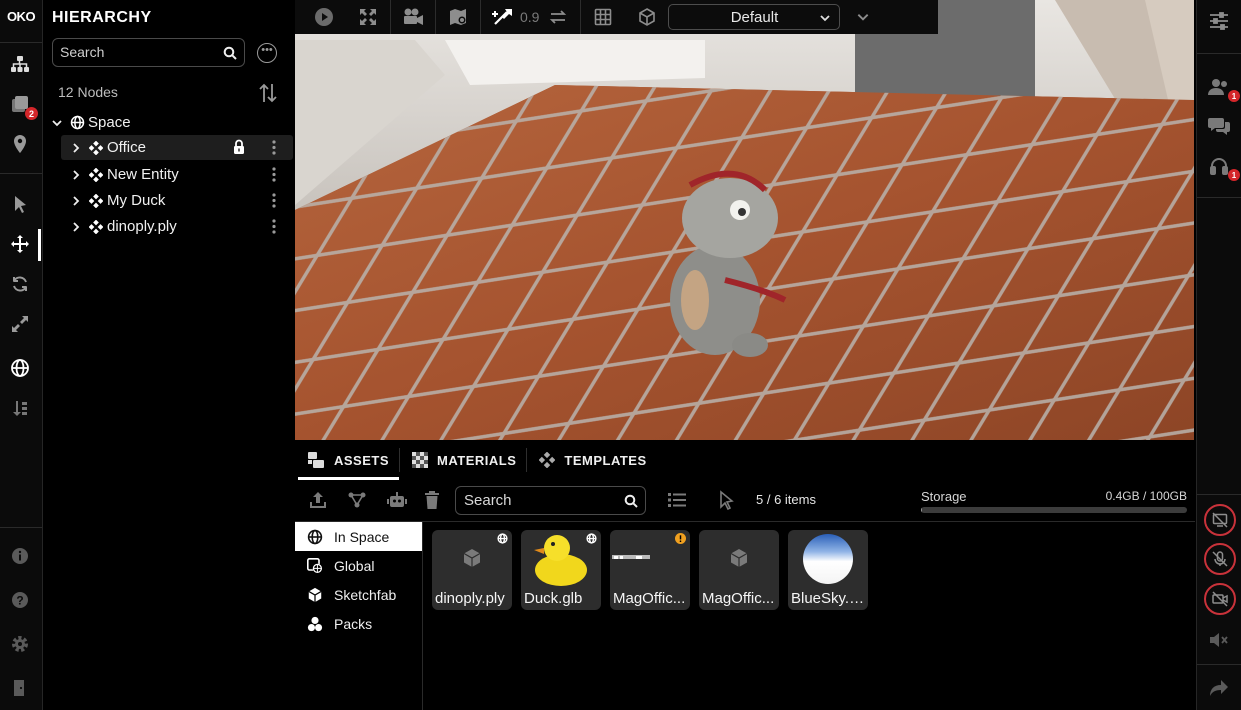  I want to click on view-preset-value: Default, so click(754, 17).